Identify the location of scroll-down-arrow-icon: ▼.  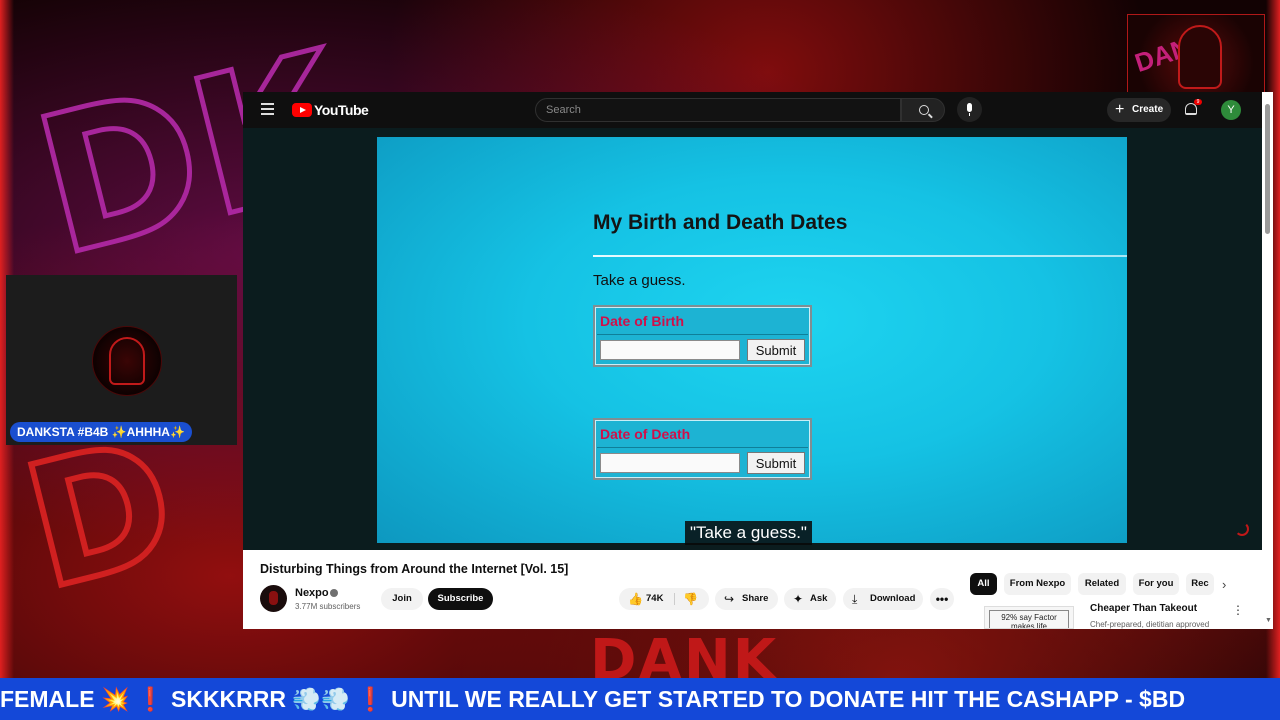
(1268, 620).